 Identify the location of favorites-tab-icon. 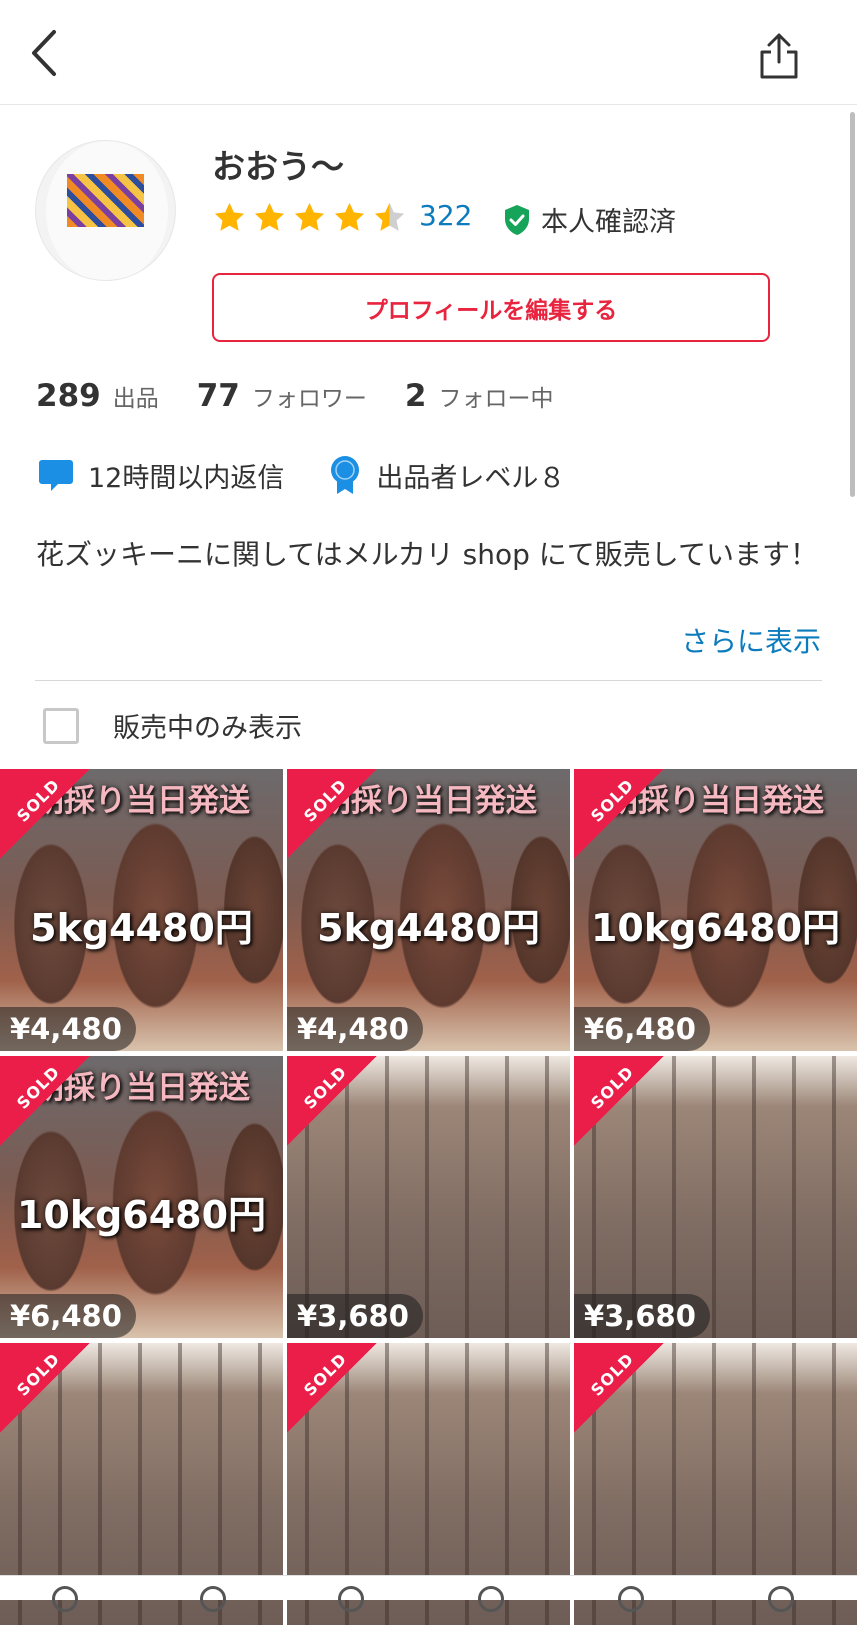
(213, 1599).